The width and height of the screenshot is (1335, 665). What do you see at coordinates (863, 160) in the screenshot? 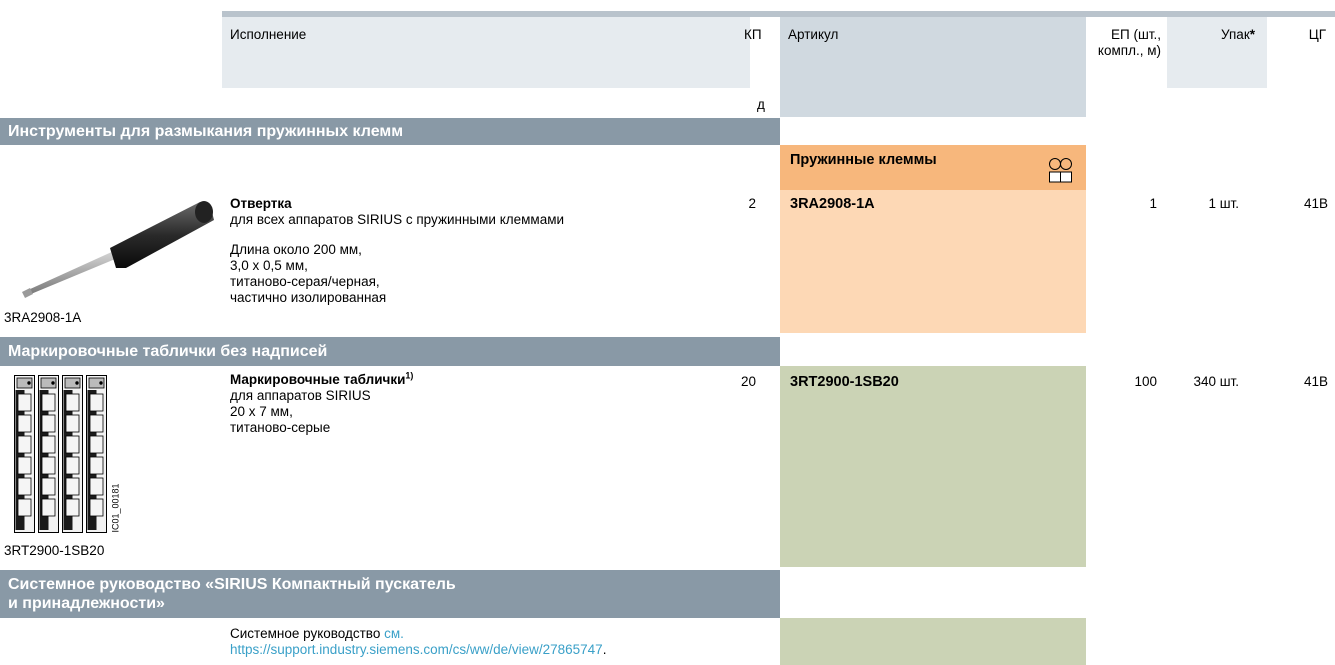
I see `article-subheader-label: Пружинные клеммы` at bounding box center [863, 160].